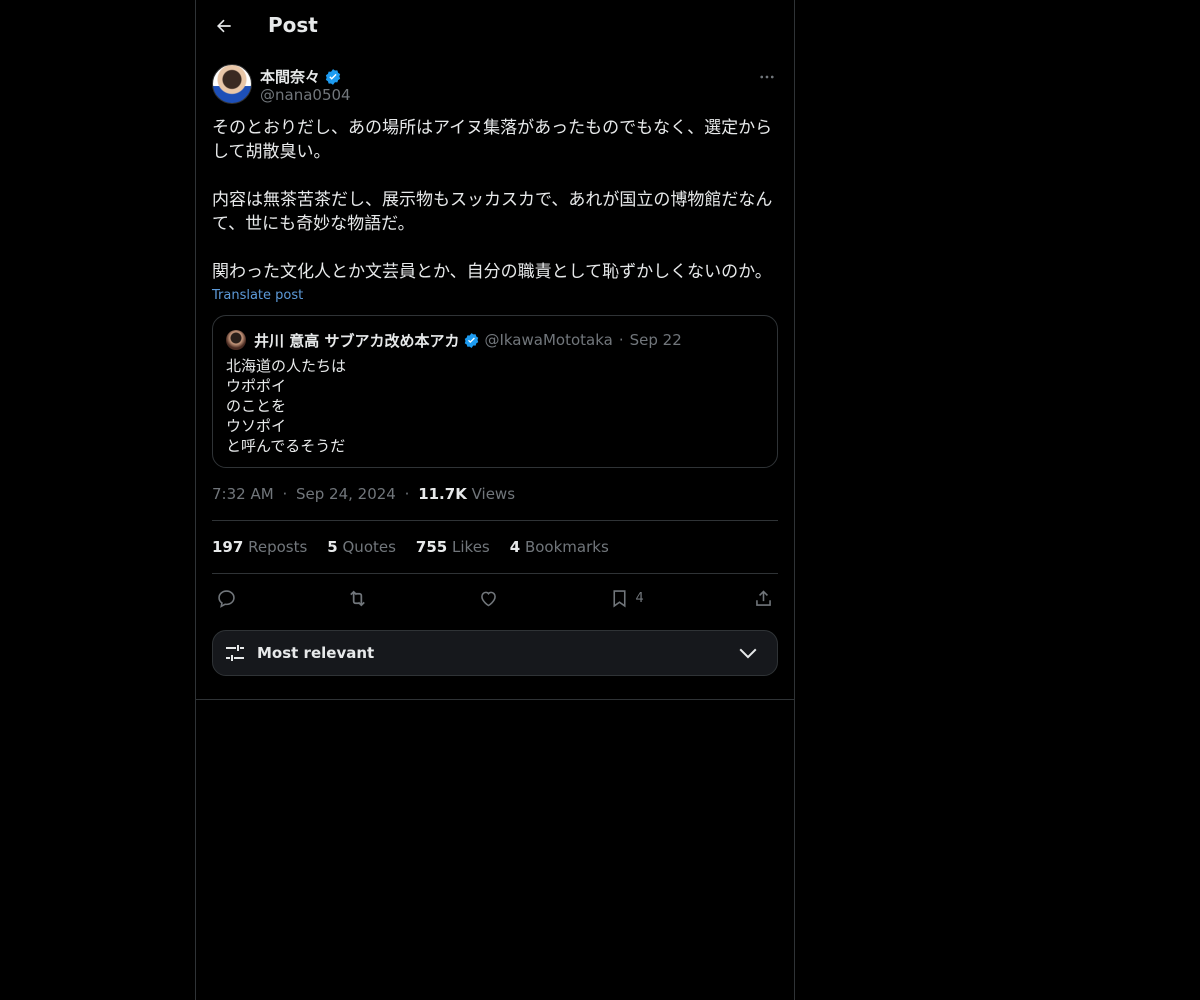  I want to click on action-bar: 4, so click(495, 598).